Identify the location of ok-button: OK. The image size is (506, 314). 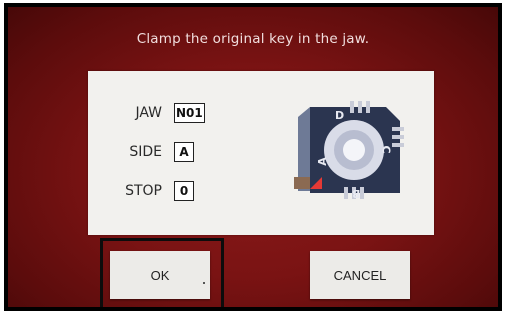
(160, 275).